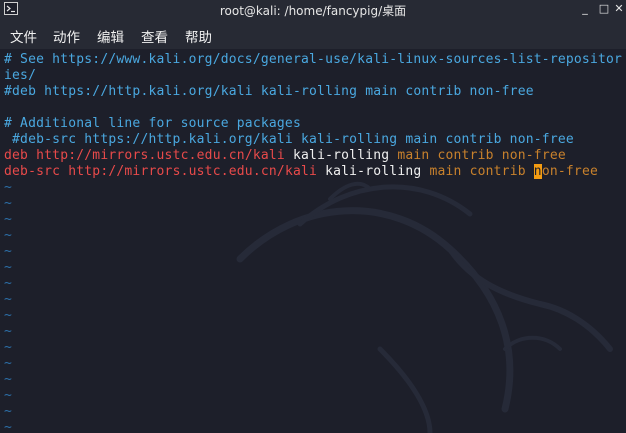 The width and height of the screenshot is (626, 433). What do you see at coordinates (160, 155) in the screenshot?
I see `deb-url: http://mirrors.ustc.edu.cn/kali` at bounding box center [160, 155].